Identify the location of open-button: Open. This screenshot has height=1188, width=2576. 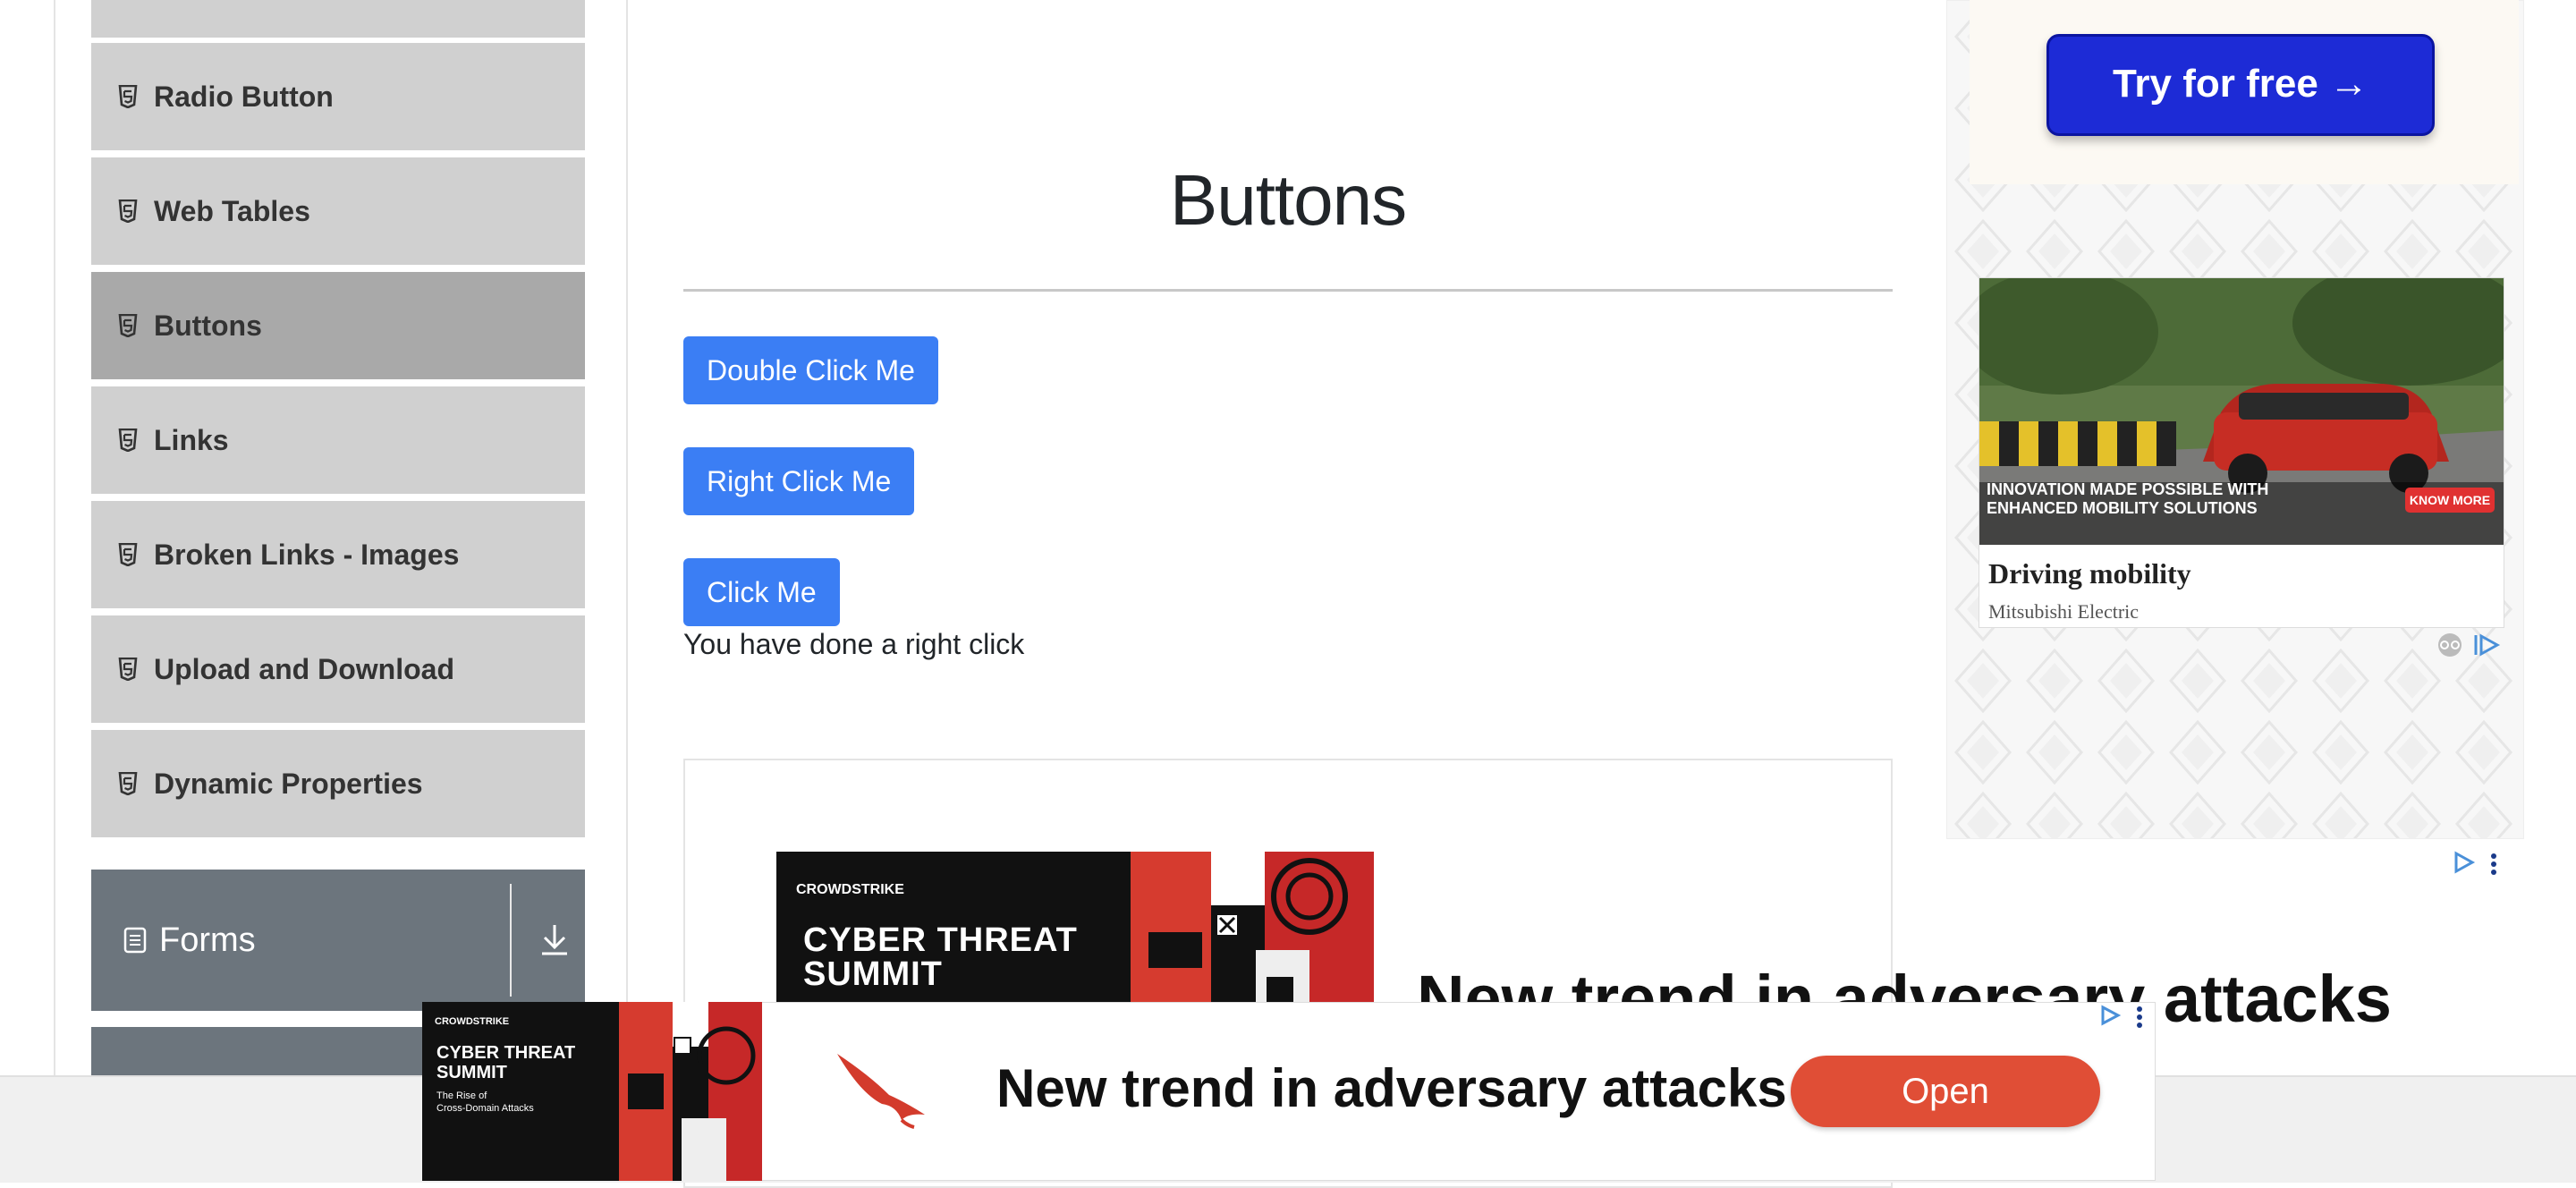
(1945, 1091).